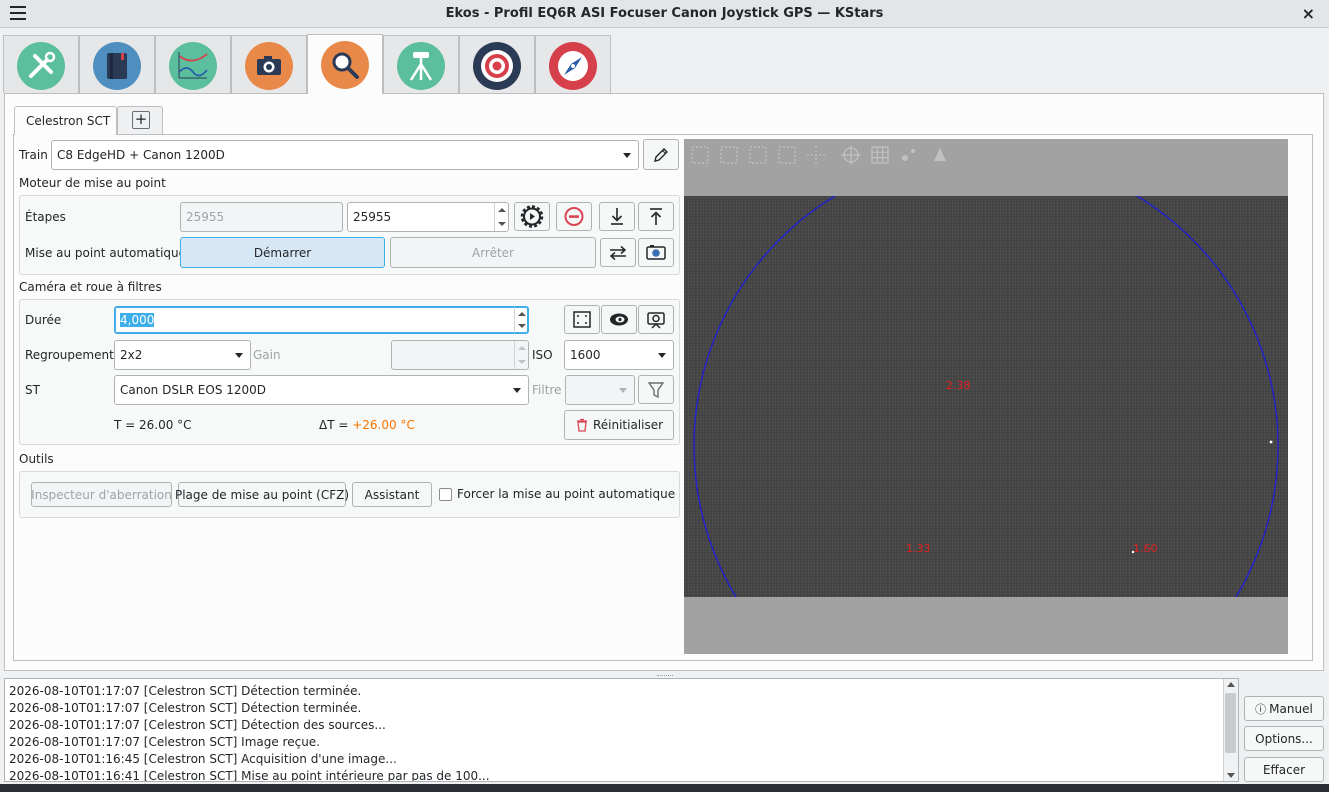  Describe the element at coordinates (1291, 708) in the screenshot. I see `manual-label: Manuel` at that location.